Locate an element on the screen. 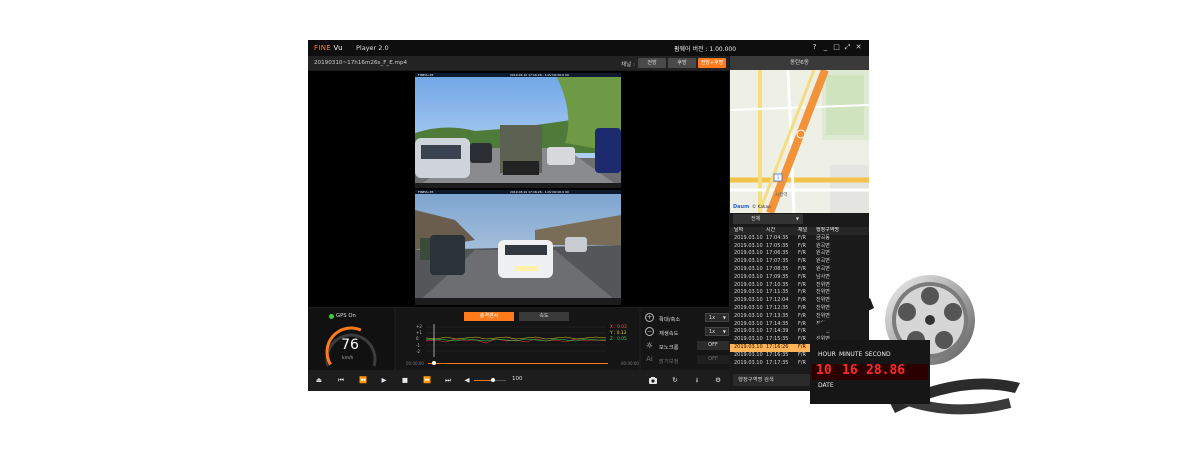  list-item: 2019.03.10 17:05:35 F/R 원곡면 is located at coordinates (799, 247).